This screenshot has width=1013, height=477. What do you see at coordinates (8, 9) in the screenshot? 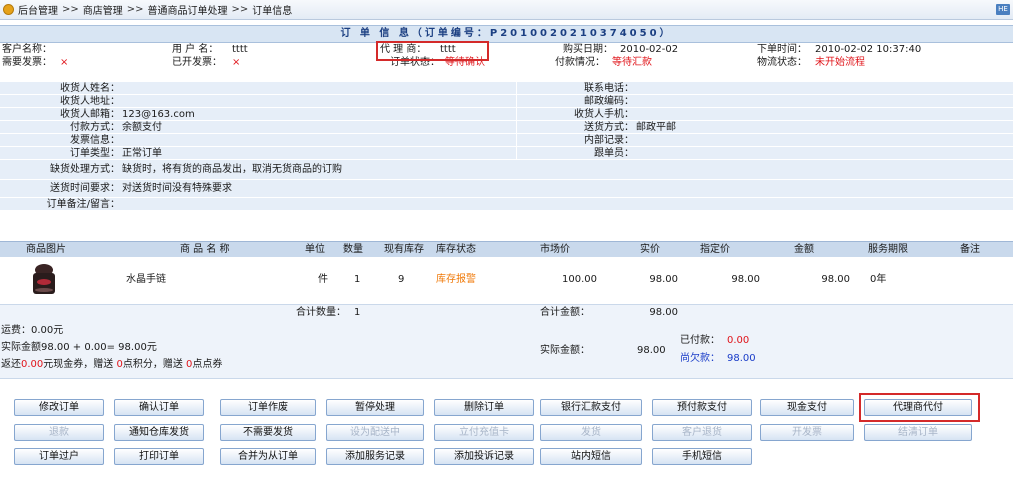
I see `home-icon` at bounding box center [8, 9].